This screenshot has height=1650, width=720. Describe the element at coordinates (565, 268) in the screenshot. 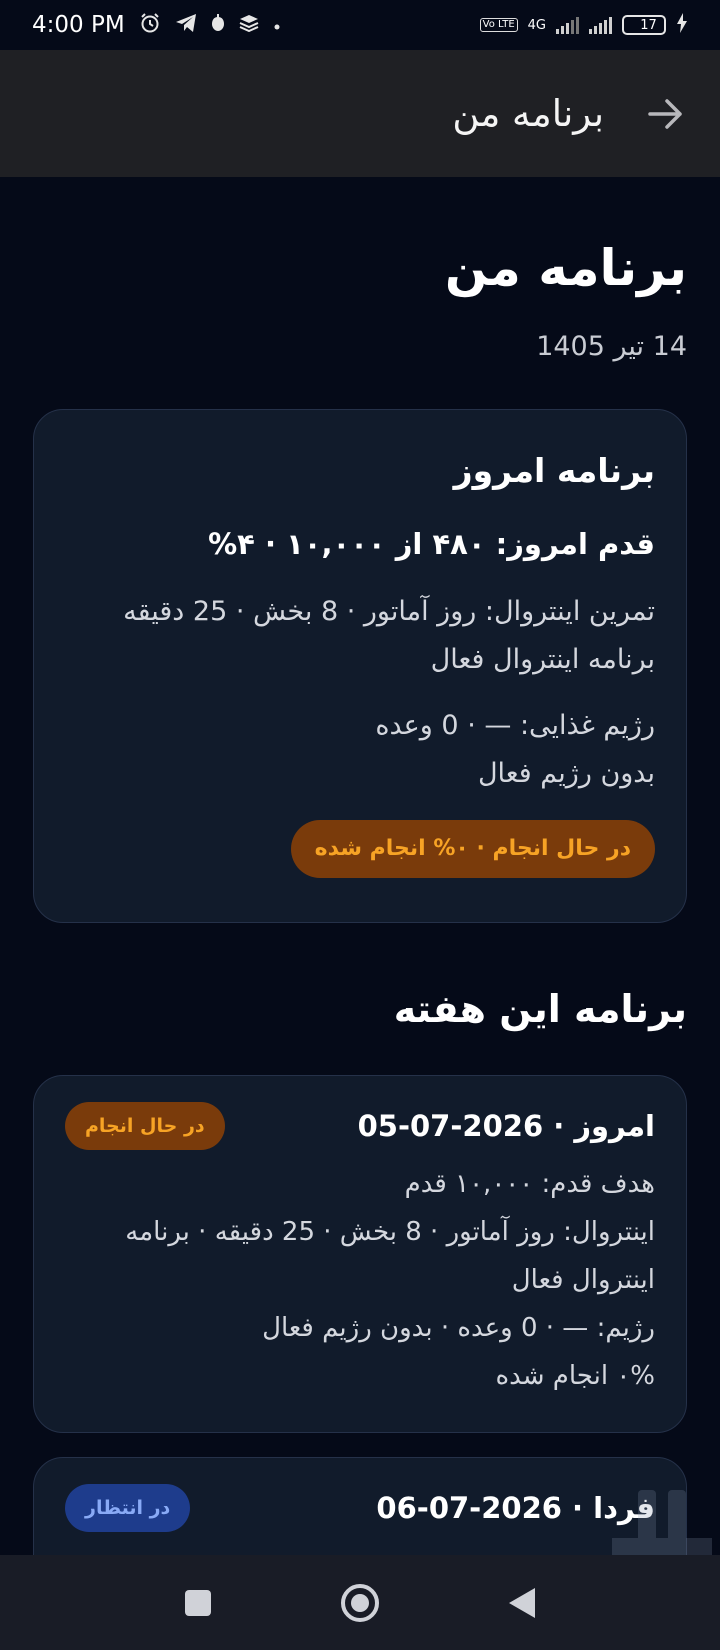

I see `page-title: برنامه من` at that location.